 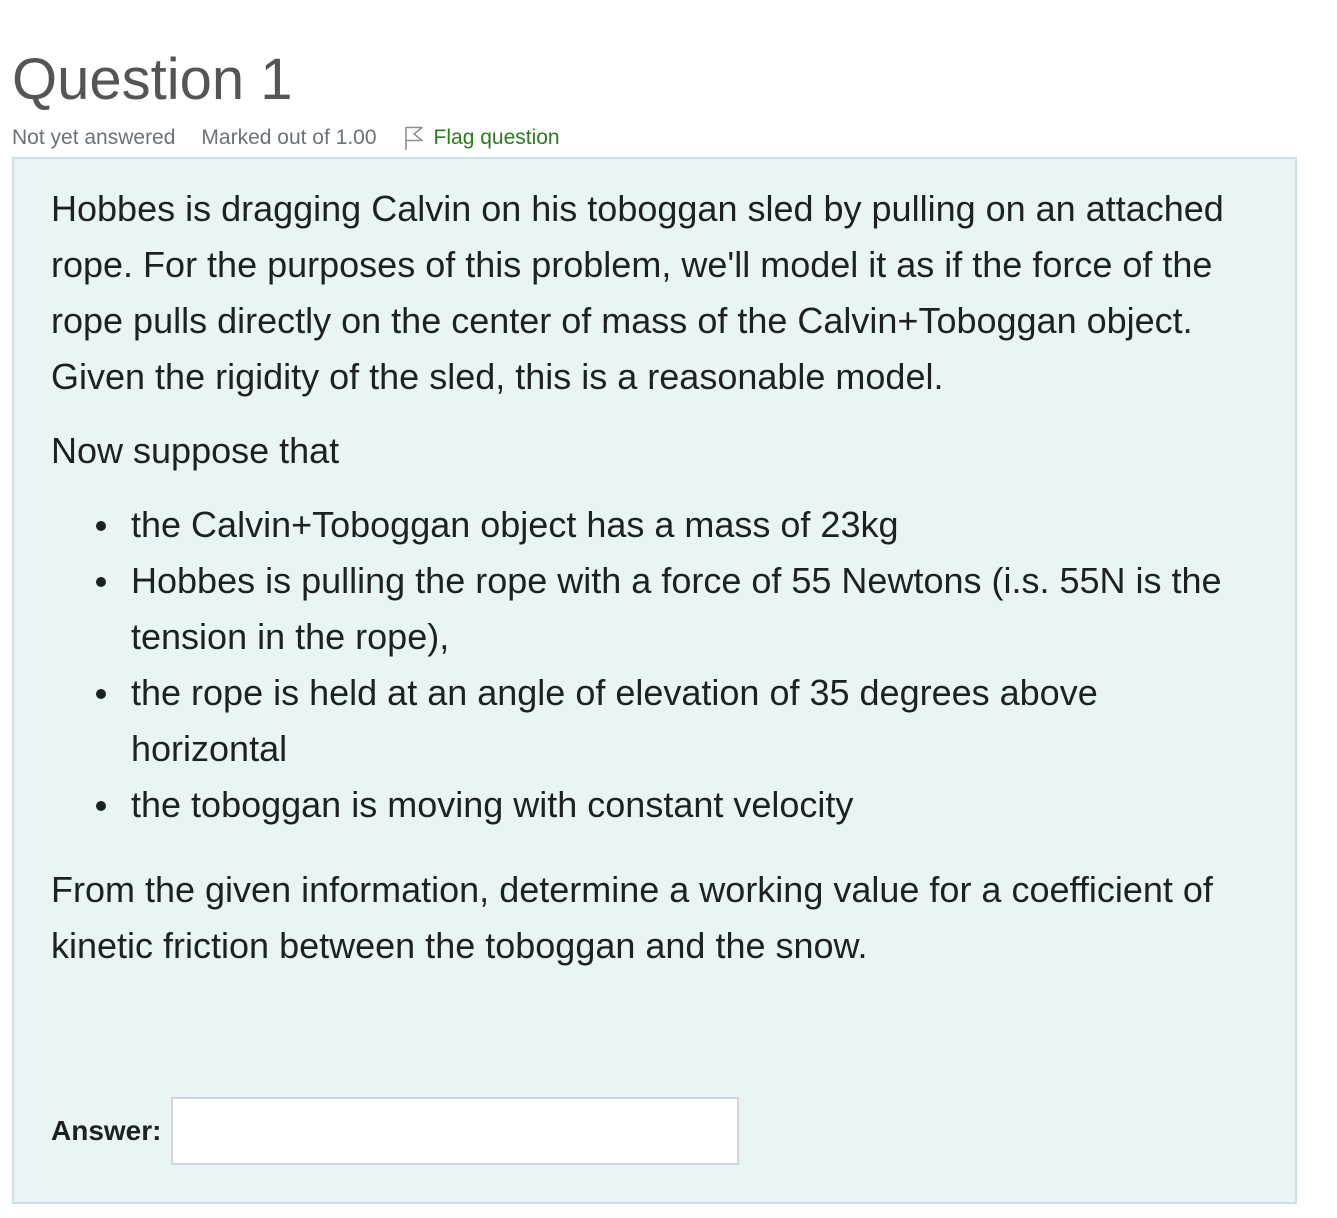 What do you see at coordinates (414, 138) in the screenshot?
I see `flag-outline-icon` at bounding box center [414, 138].